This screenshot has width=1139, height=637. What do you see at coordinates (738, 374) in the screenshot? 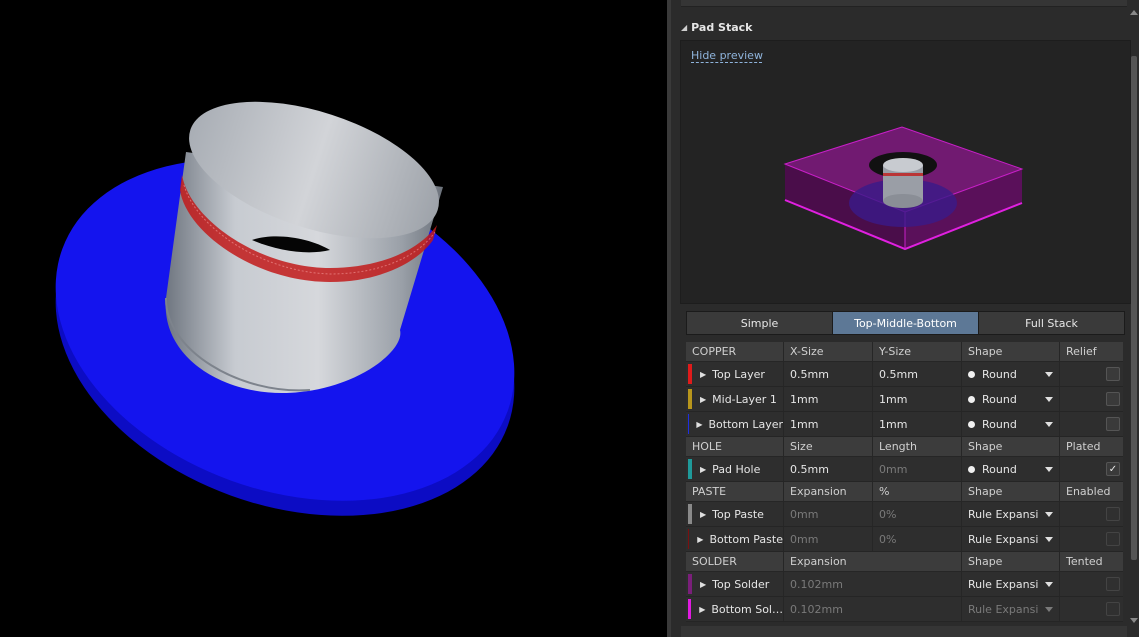
I see `layer-name: Top Layer` at bounding box center [738, 374].